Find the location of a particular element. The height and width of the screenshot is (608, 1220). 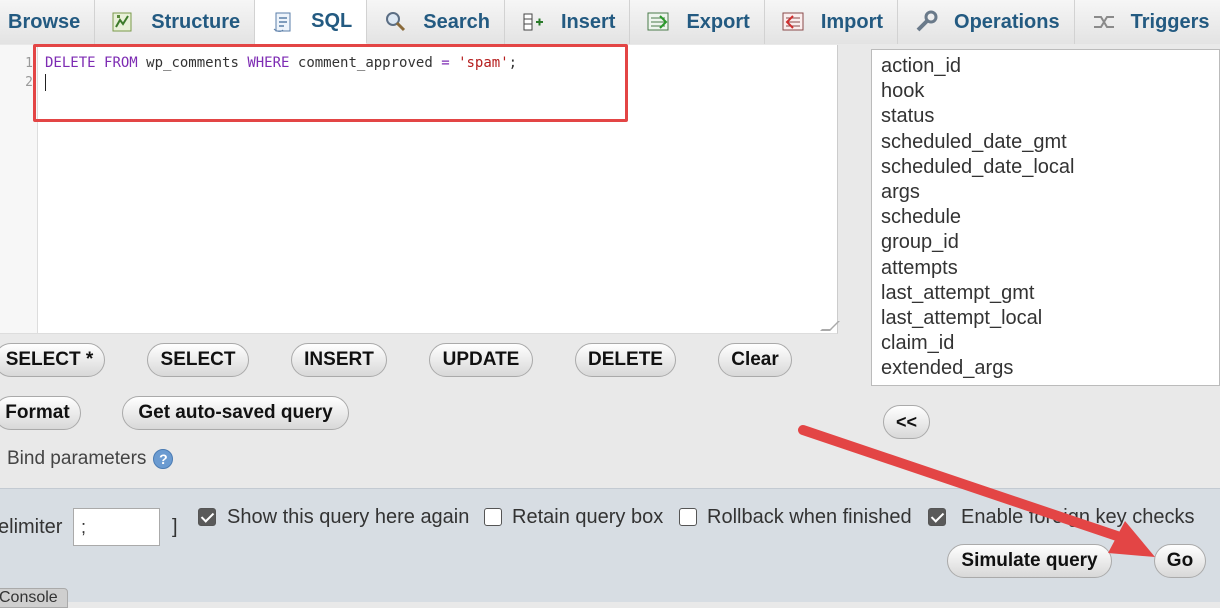

delete-button: DELETE is located at coordinates (625, 360).